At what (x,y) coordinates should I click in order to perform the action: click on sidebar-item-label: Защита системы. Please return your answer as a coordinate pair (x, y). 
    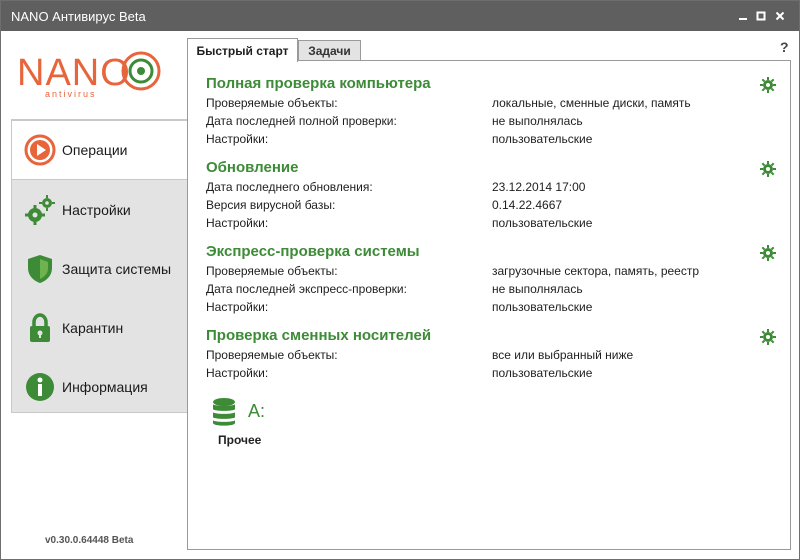
    Looking at the image, I should click on (117, 268).